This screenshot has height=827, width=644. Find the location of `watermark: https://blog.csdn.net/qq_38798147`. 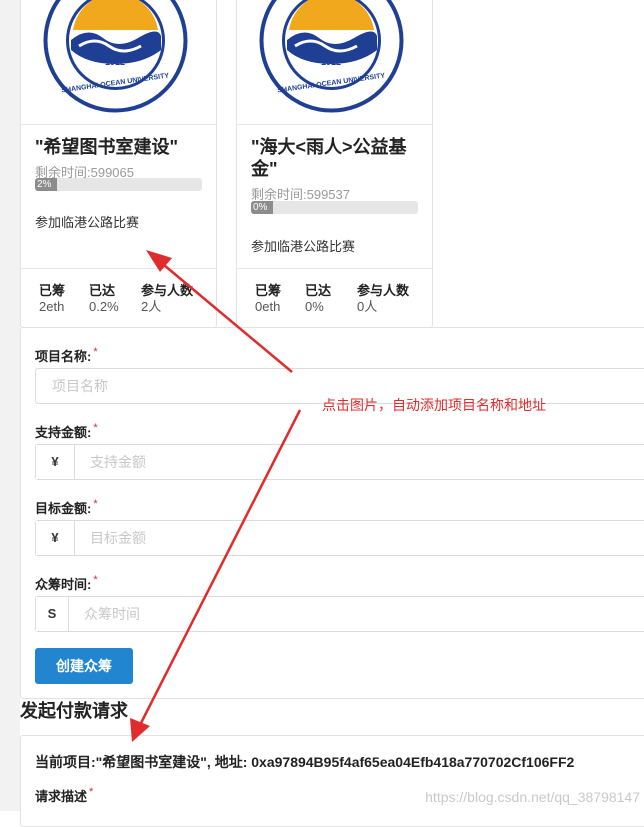

watermark: https://blog.csdn.net/qq_38798147 is located at coordinates (532, 797).